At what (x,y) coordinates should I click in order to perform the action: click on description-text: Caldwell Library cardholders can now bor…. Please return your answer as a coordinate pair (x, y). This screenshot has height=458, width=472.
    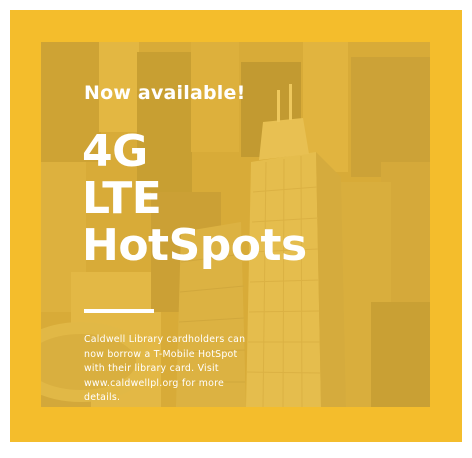
    Looking at the image, I should click on (184, 369).